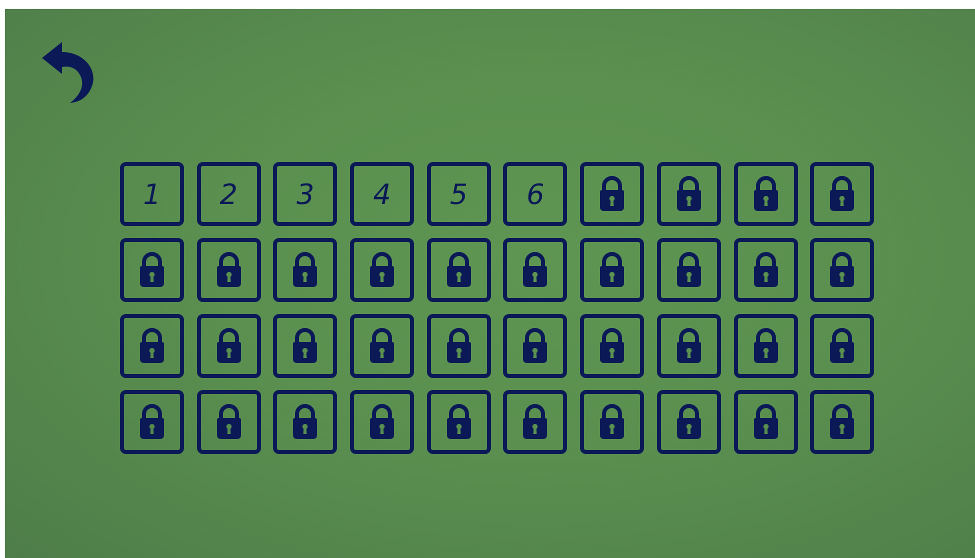 The height and width of the screenshot is (558, 975). Describe the element at coordinates (152, 194) in the screenshot. I see `level-tile: 1` at that location.